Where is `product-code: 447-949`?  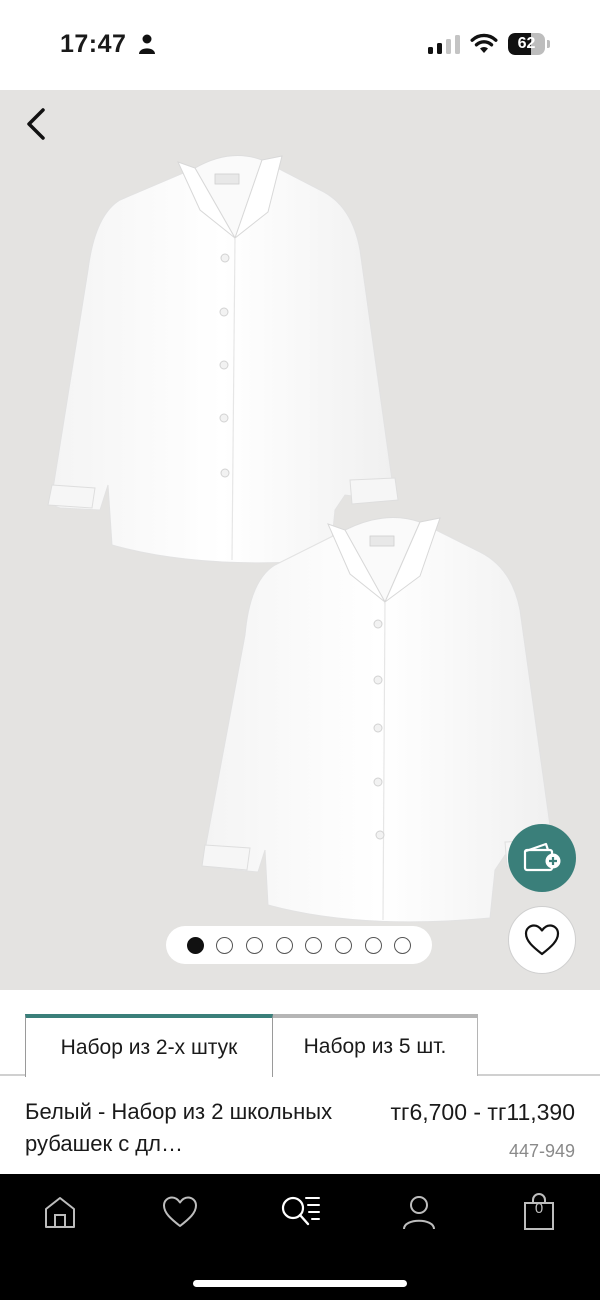
product-code: 447-949 is located at coordinates (541, 1151).